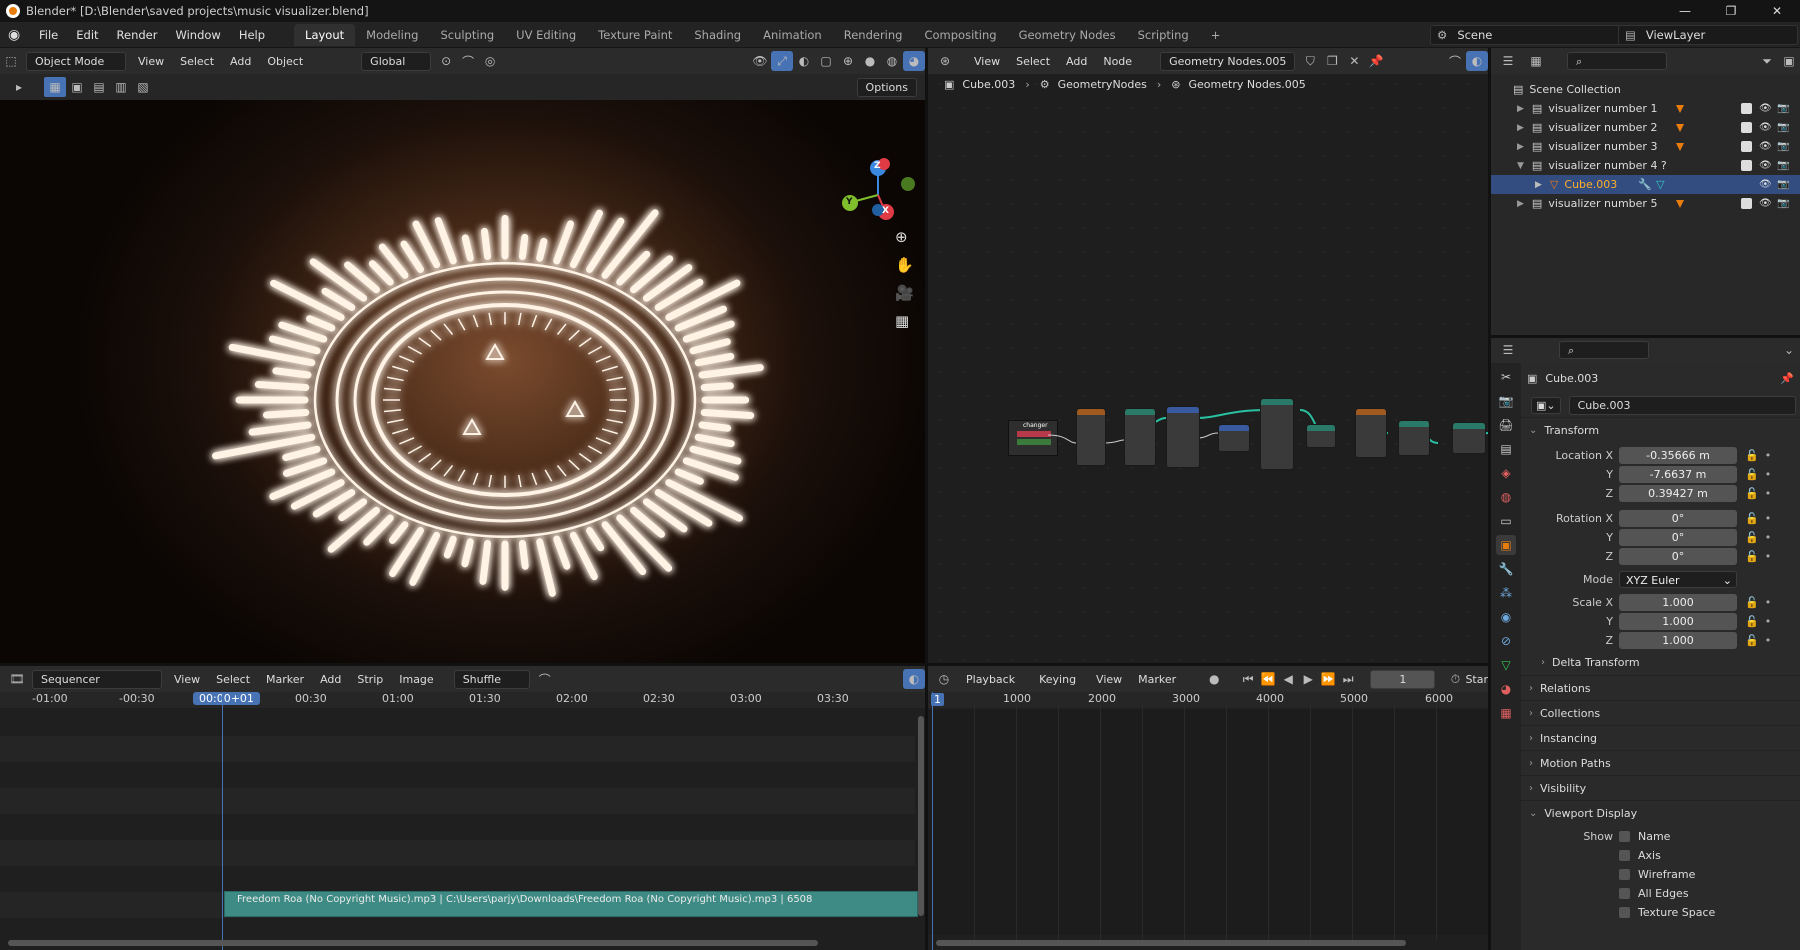 The image size is (1800, 950). What do you see at coordinates (914, 61) in the screenshot?
I see `rendered-shading-icon: ◕` at bounding box center [914, 61].